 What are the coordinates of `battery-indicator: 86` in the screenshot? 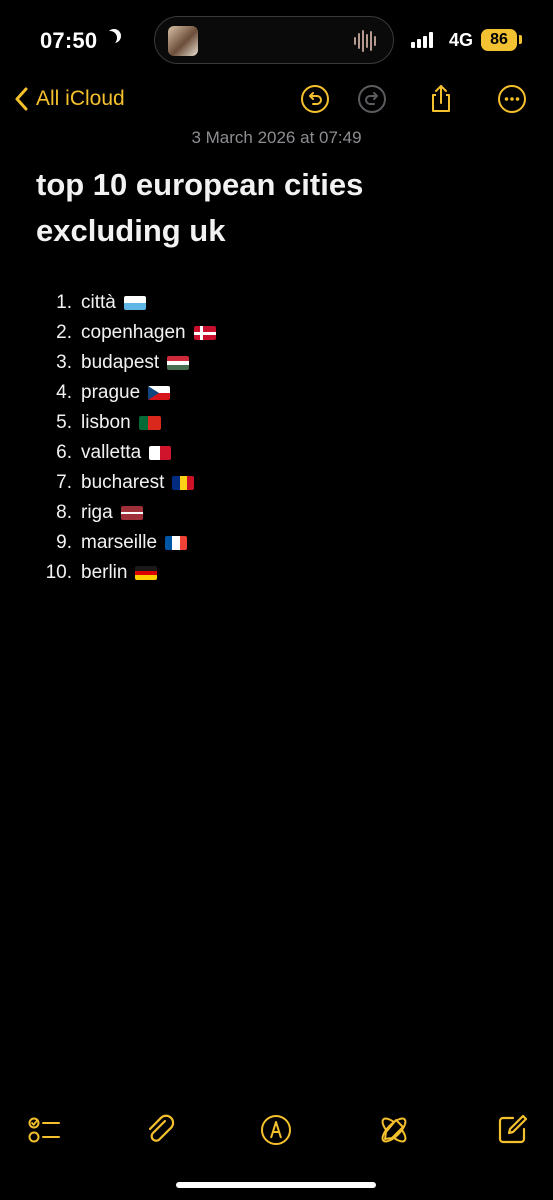 It's located at (499, 40).